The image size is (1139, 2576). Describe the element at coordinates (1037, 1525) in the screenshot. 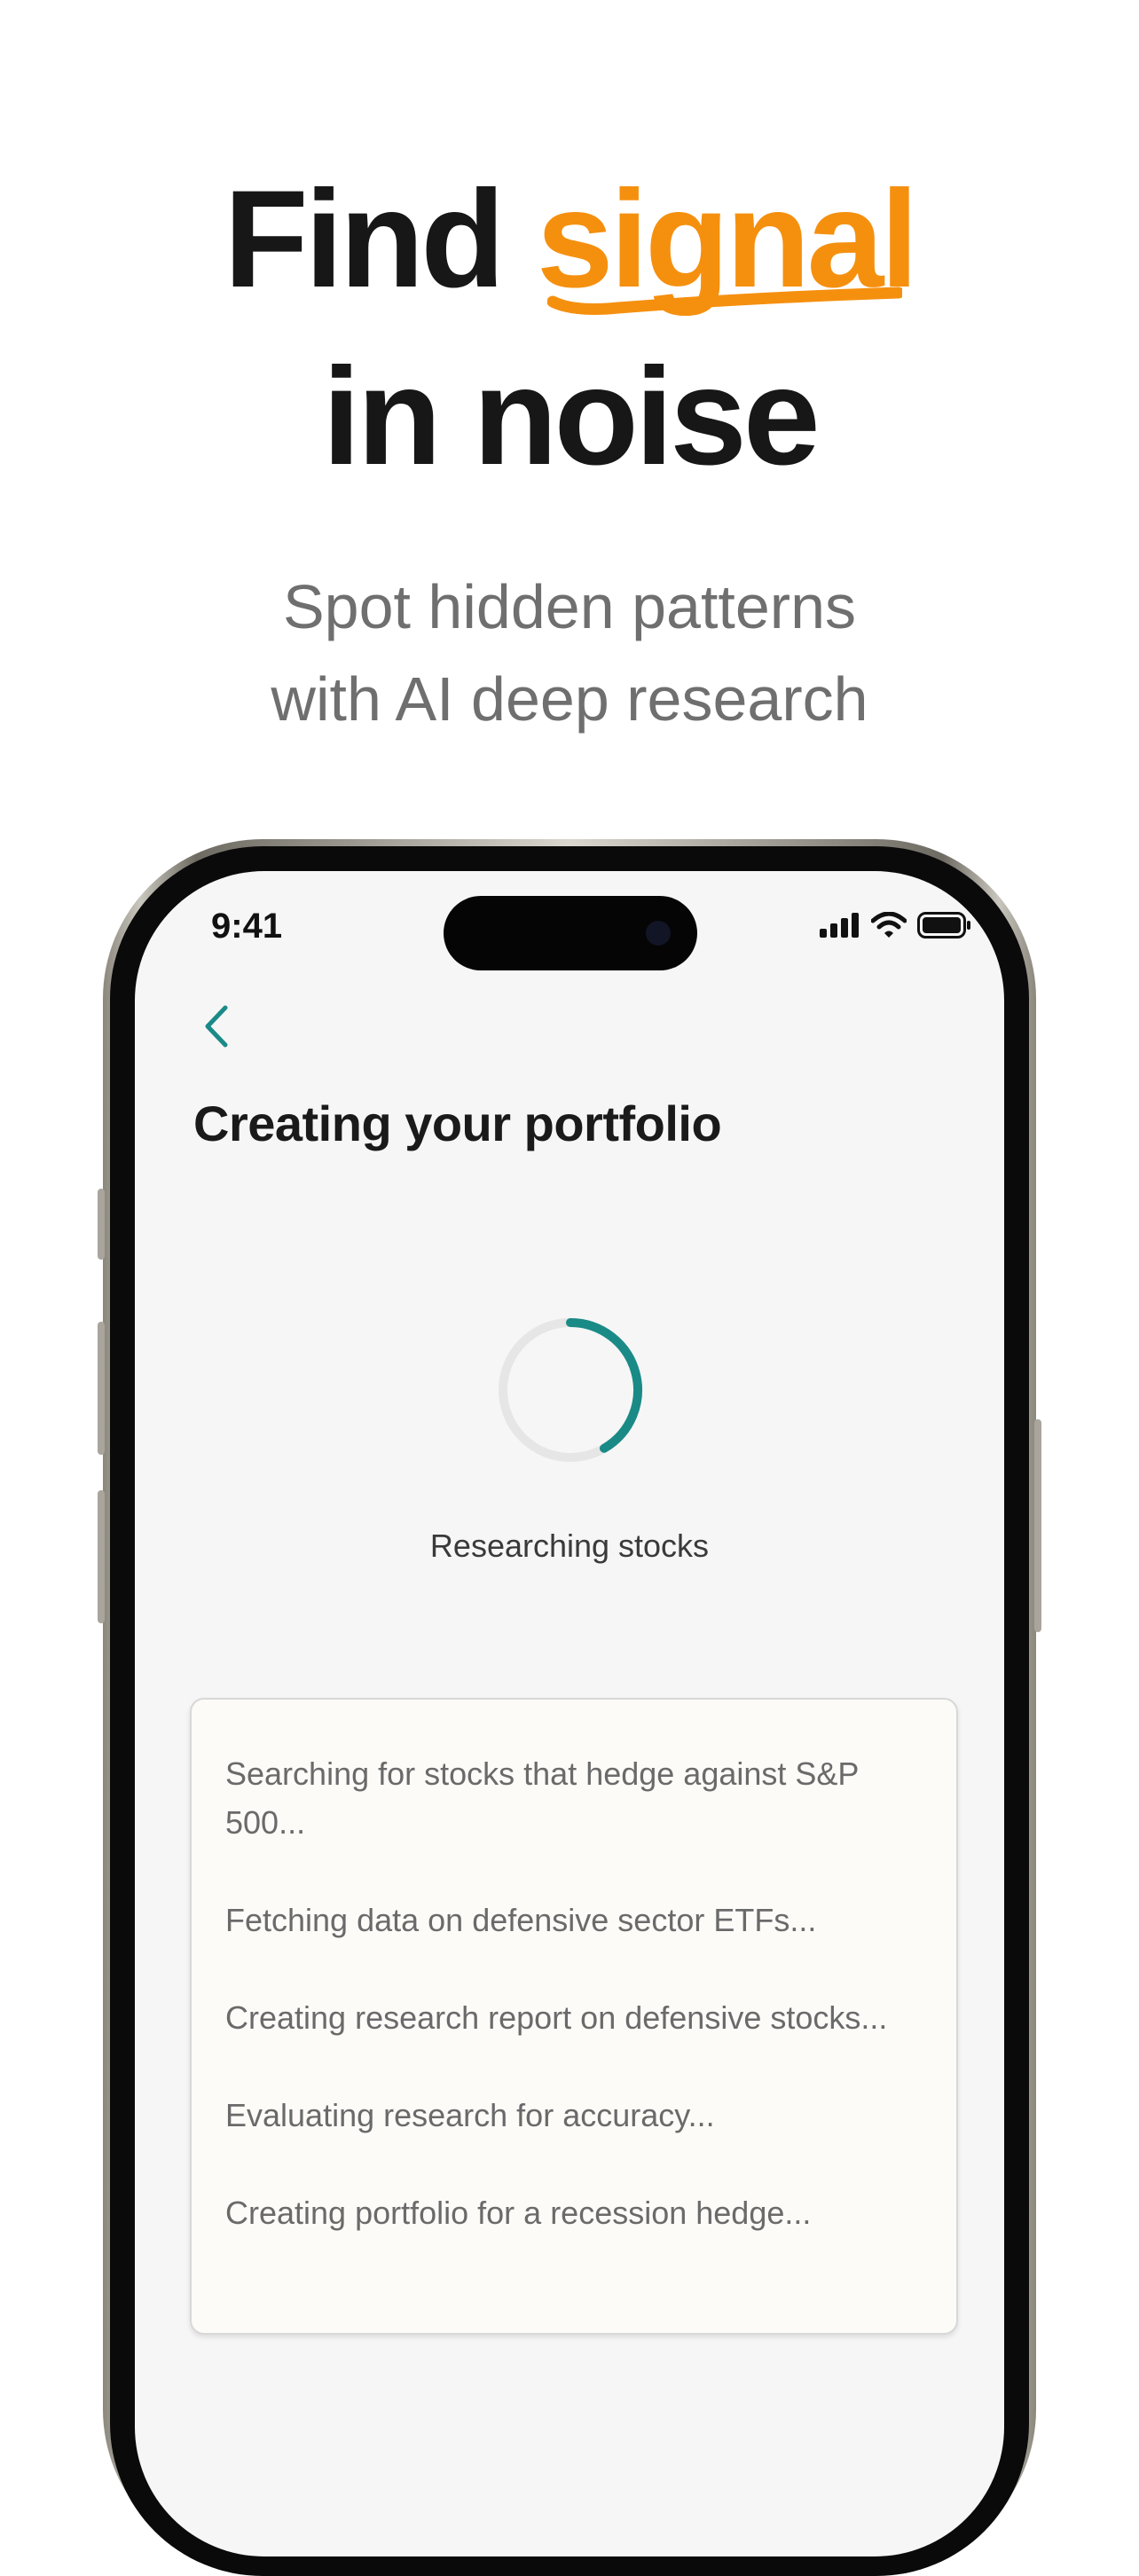

I see `phone-power-button` at that location.